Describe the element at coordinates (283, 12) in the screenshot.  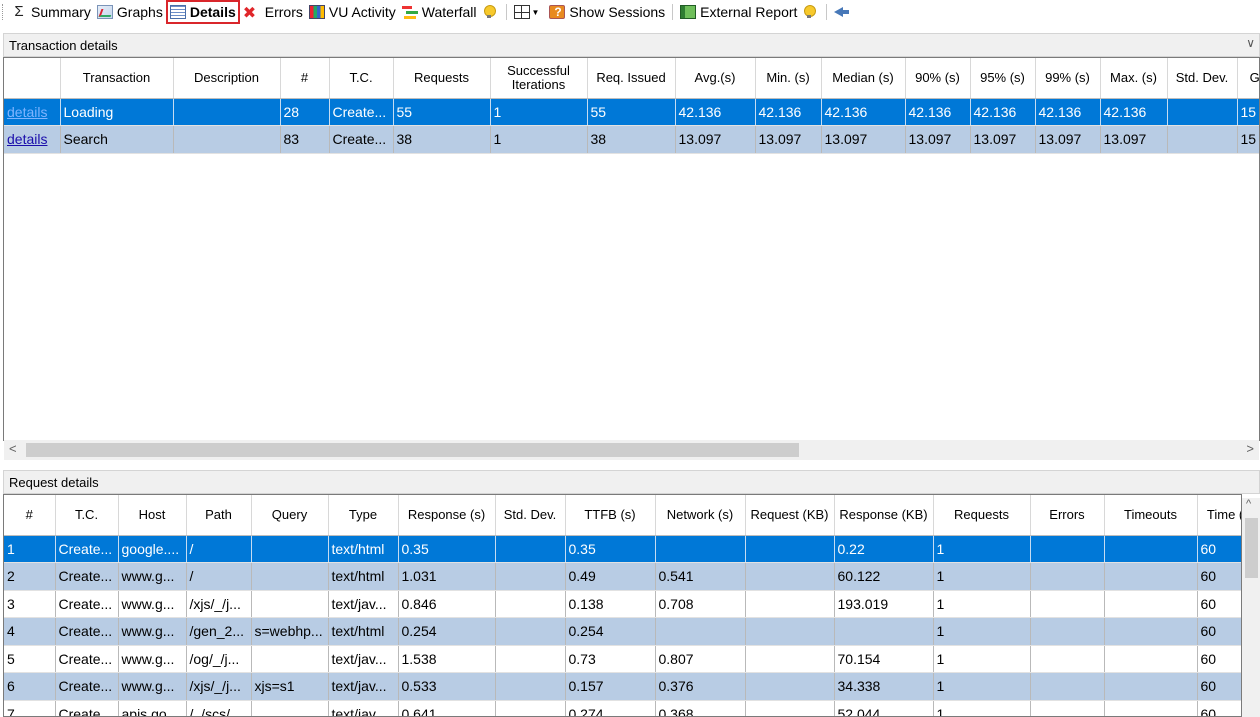
I see `errors-label: Errors` at that location.